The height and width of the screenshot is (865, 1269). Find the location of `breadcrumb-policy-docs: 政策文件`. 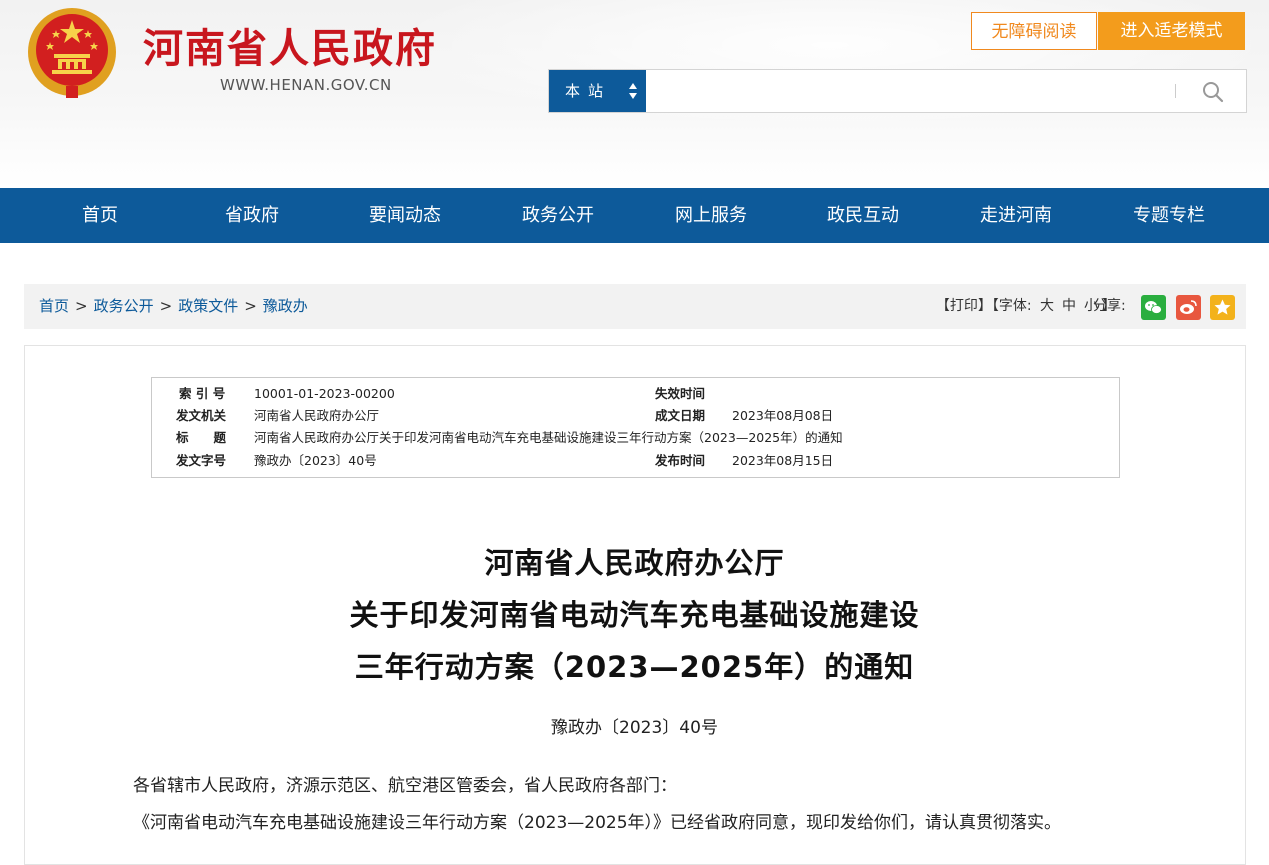

breadcrumb-policy-docs: 政策文件 is located at coordinates (208, 306).